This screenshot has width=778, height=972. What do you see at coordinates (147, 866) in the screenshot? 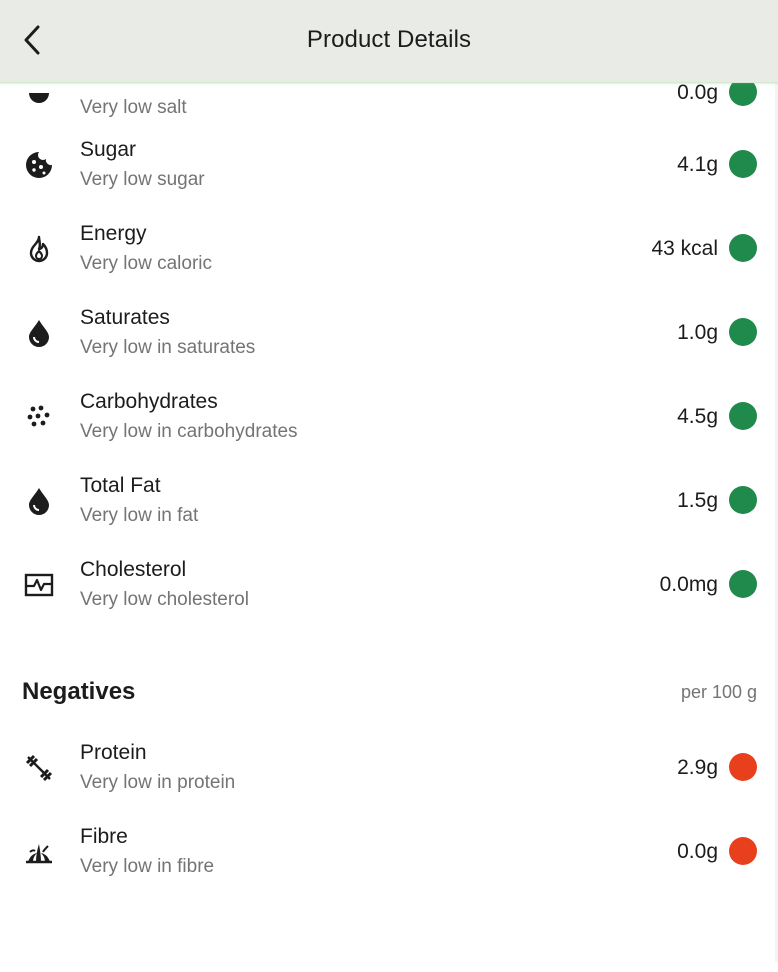
I see `nutrient-desc: Very low in fibre` at bounding box center [147, 866].